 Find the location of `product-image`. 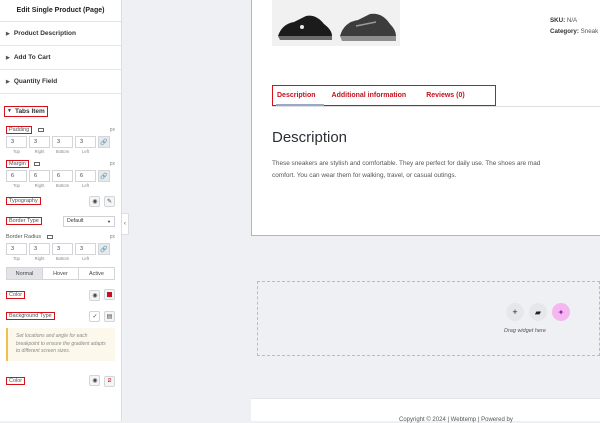

product-image is located at coordinates (336, 23).